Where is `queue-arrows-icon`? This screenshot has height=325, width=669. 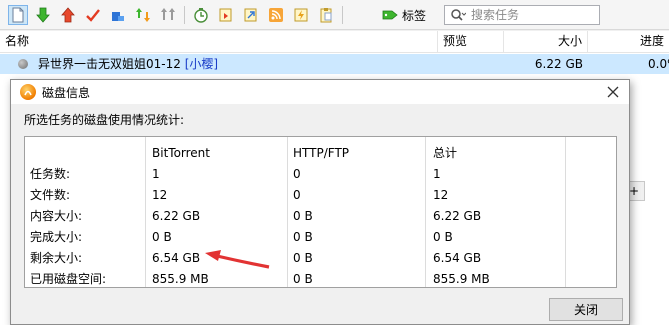 queue-arrows-icon is located at coordinates (168, 15).